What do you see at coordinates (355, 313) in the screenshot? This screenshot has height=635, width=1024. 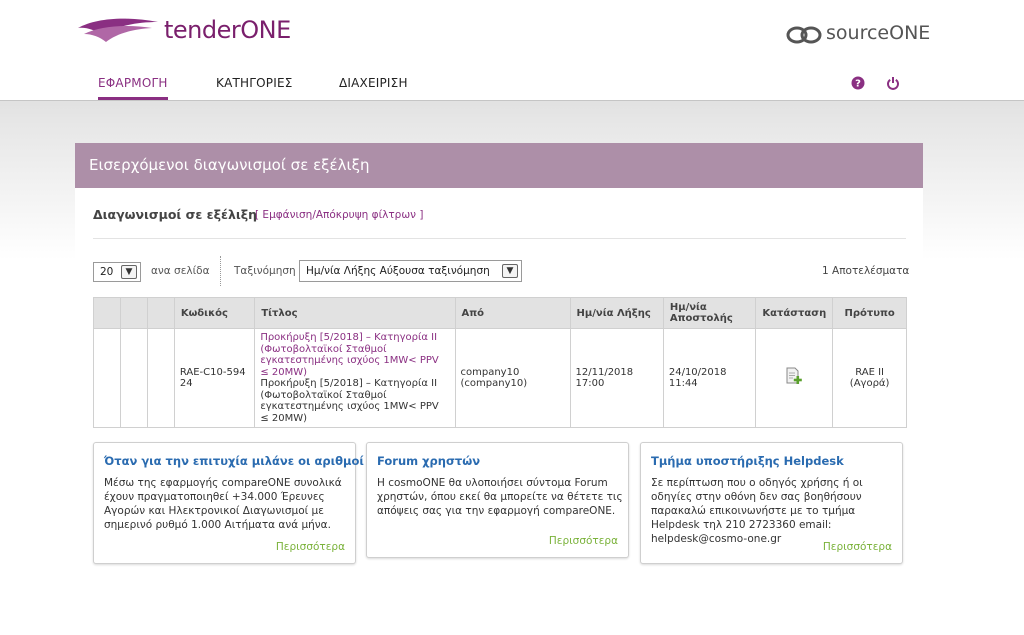 I see `column-header-title: Τίτλος` at bounding box center [355, 313].